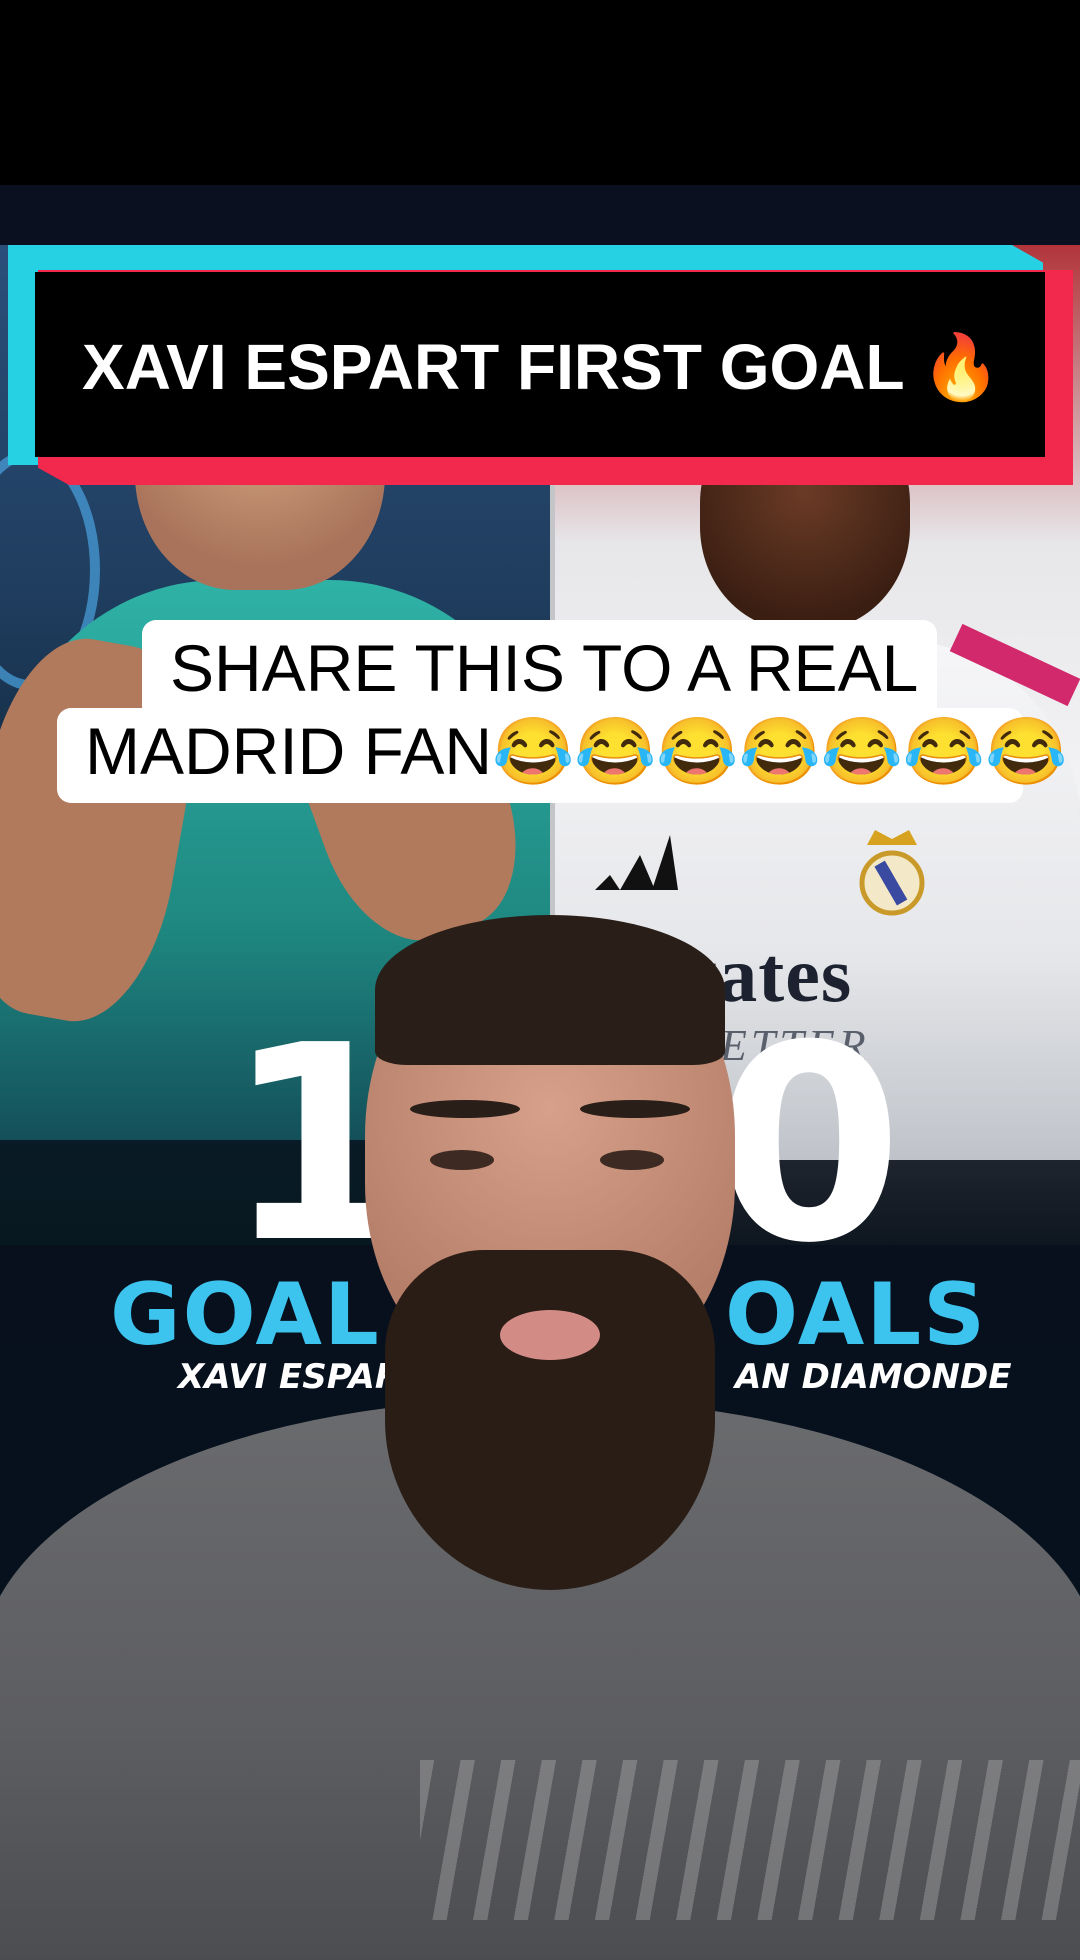 The image size is (1080, 1960). Describe the element at coordinates (636, 862) in the screenshot. I see `adidas-logo-icon` at that location.